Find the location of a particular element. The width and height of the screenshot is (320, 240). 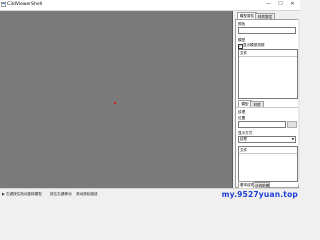

status-move-hint: 按住右键移动 is located at coordinates (61, 194).